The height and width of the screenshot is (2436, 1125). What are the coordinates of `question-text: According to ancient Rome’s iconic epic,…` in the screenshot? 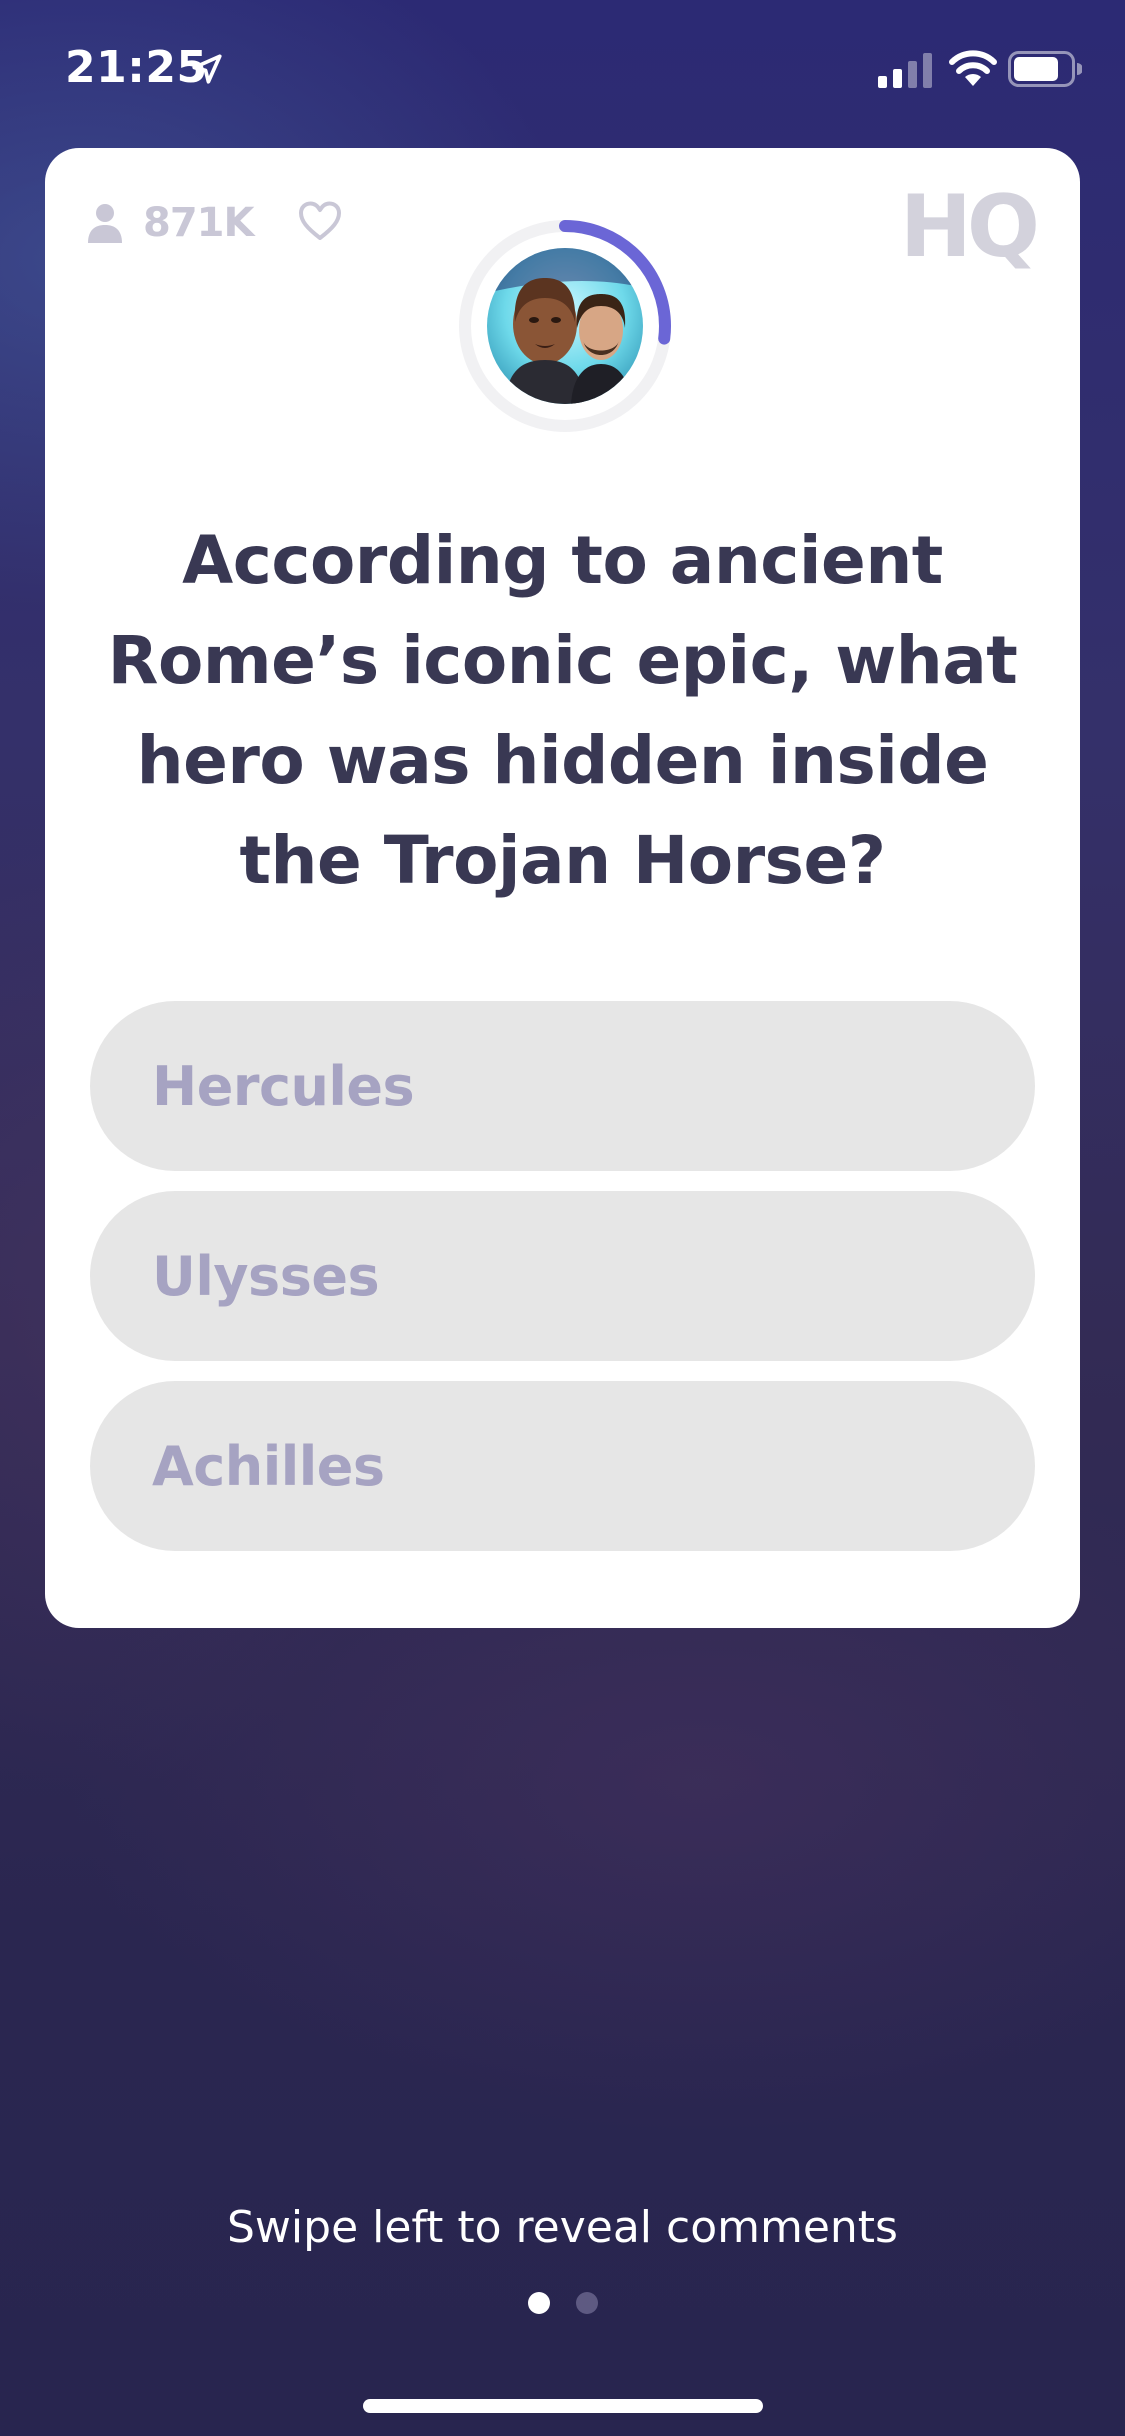 It's located at (562, 710).